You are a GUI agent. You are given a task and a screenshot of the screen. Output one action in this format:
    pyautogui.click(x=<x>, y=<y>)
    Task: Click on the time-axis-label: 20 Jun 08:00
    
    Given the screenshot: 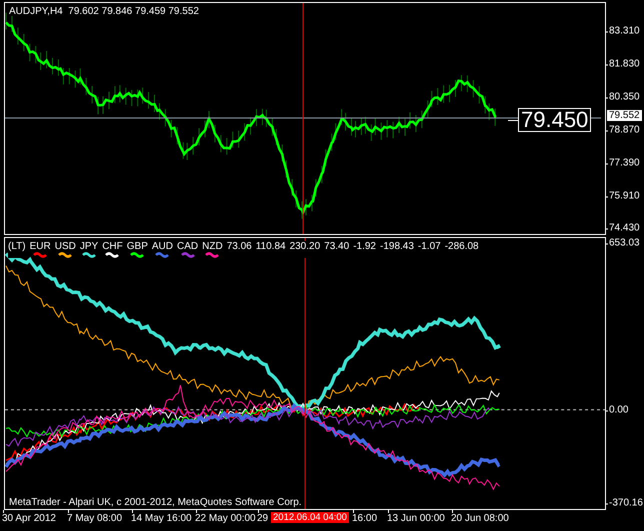 What is the action you would take?
    pyautogui.click(x=480, y=518)
    